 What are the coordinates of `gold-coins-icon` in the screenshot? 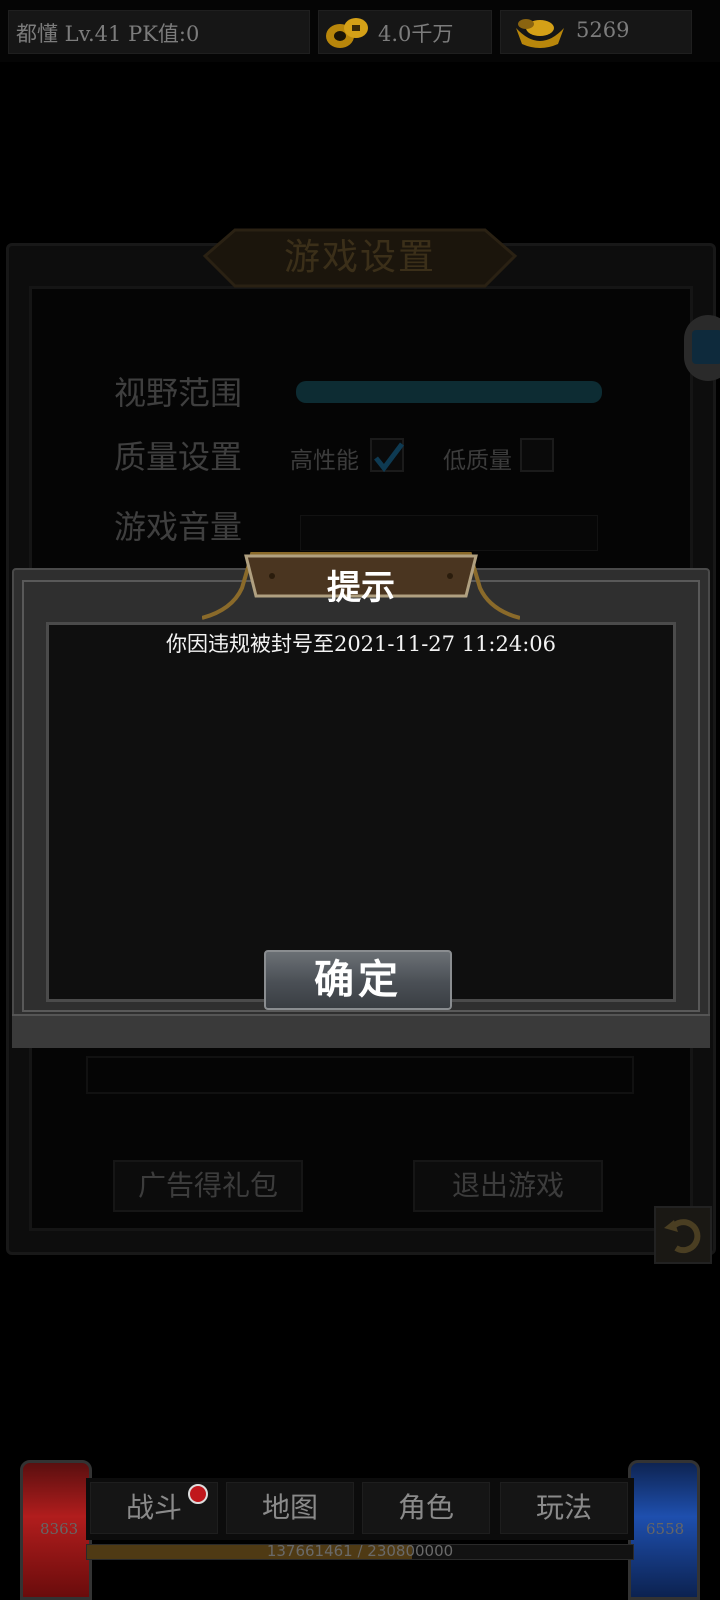 It's located at (347, 33).